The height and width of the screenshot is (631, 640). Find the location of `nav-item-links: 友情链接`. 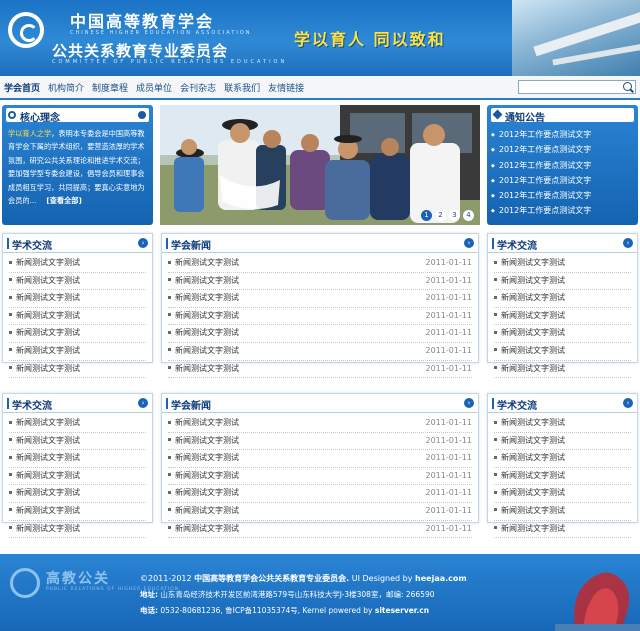

nav-item-links: 友情链接 is located at coordinates (286, 87).